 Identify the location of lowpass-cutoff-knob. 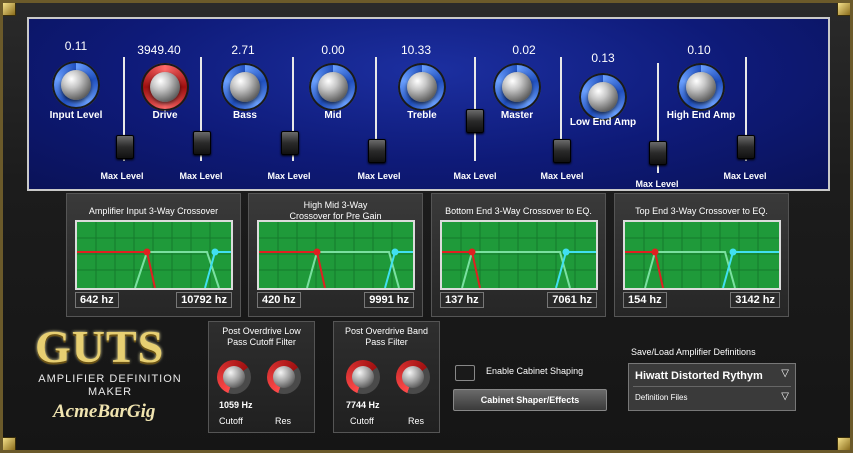
(234, 377).